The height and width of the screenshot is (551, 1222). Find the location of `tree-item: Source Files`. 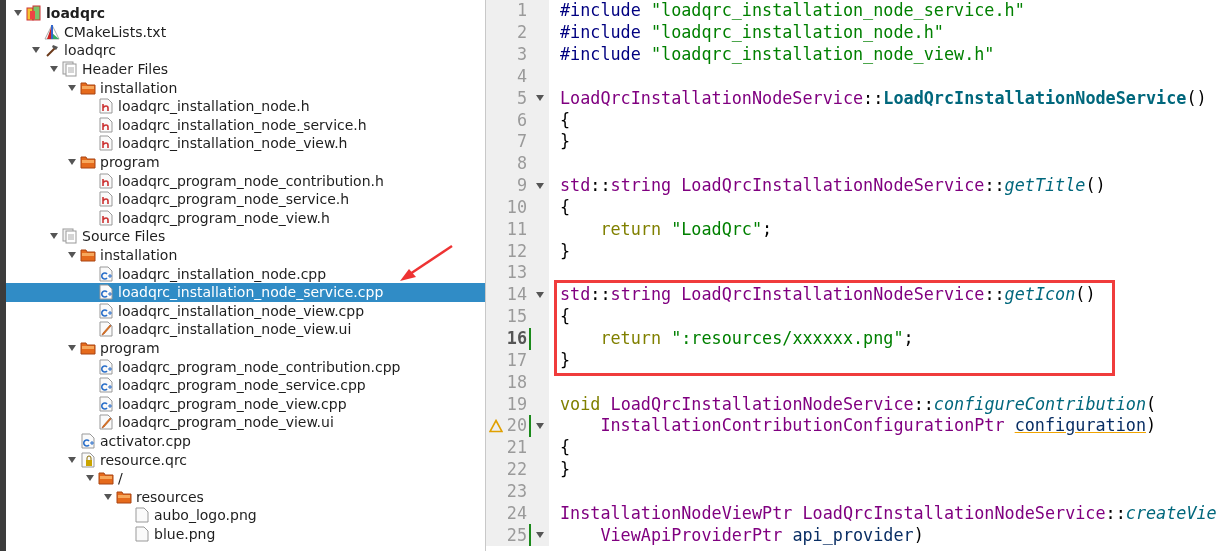

tree-item: Source Files is located at coordinates (245, 236).